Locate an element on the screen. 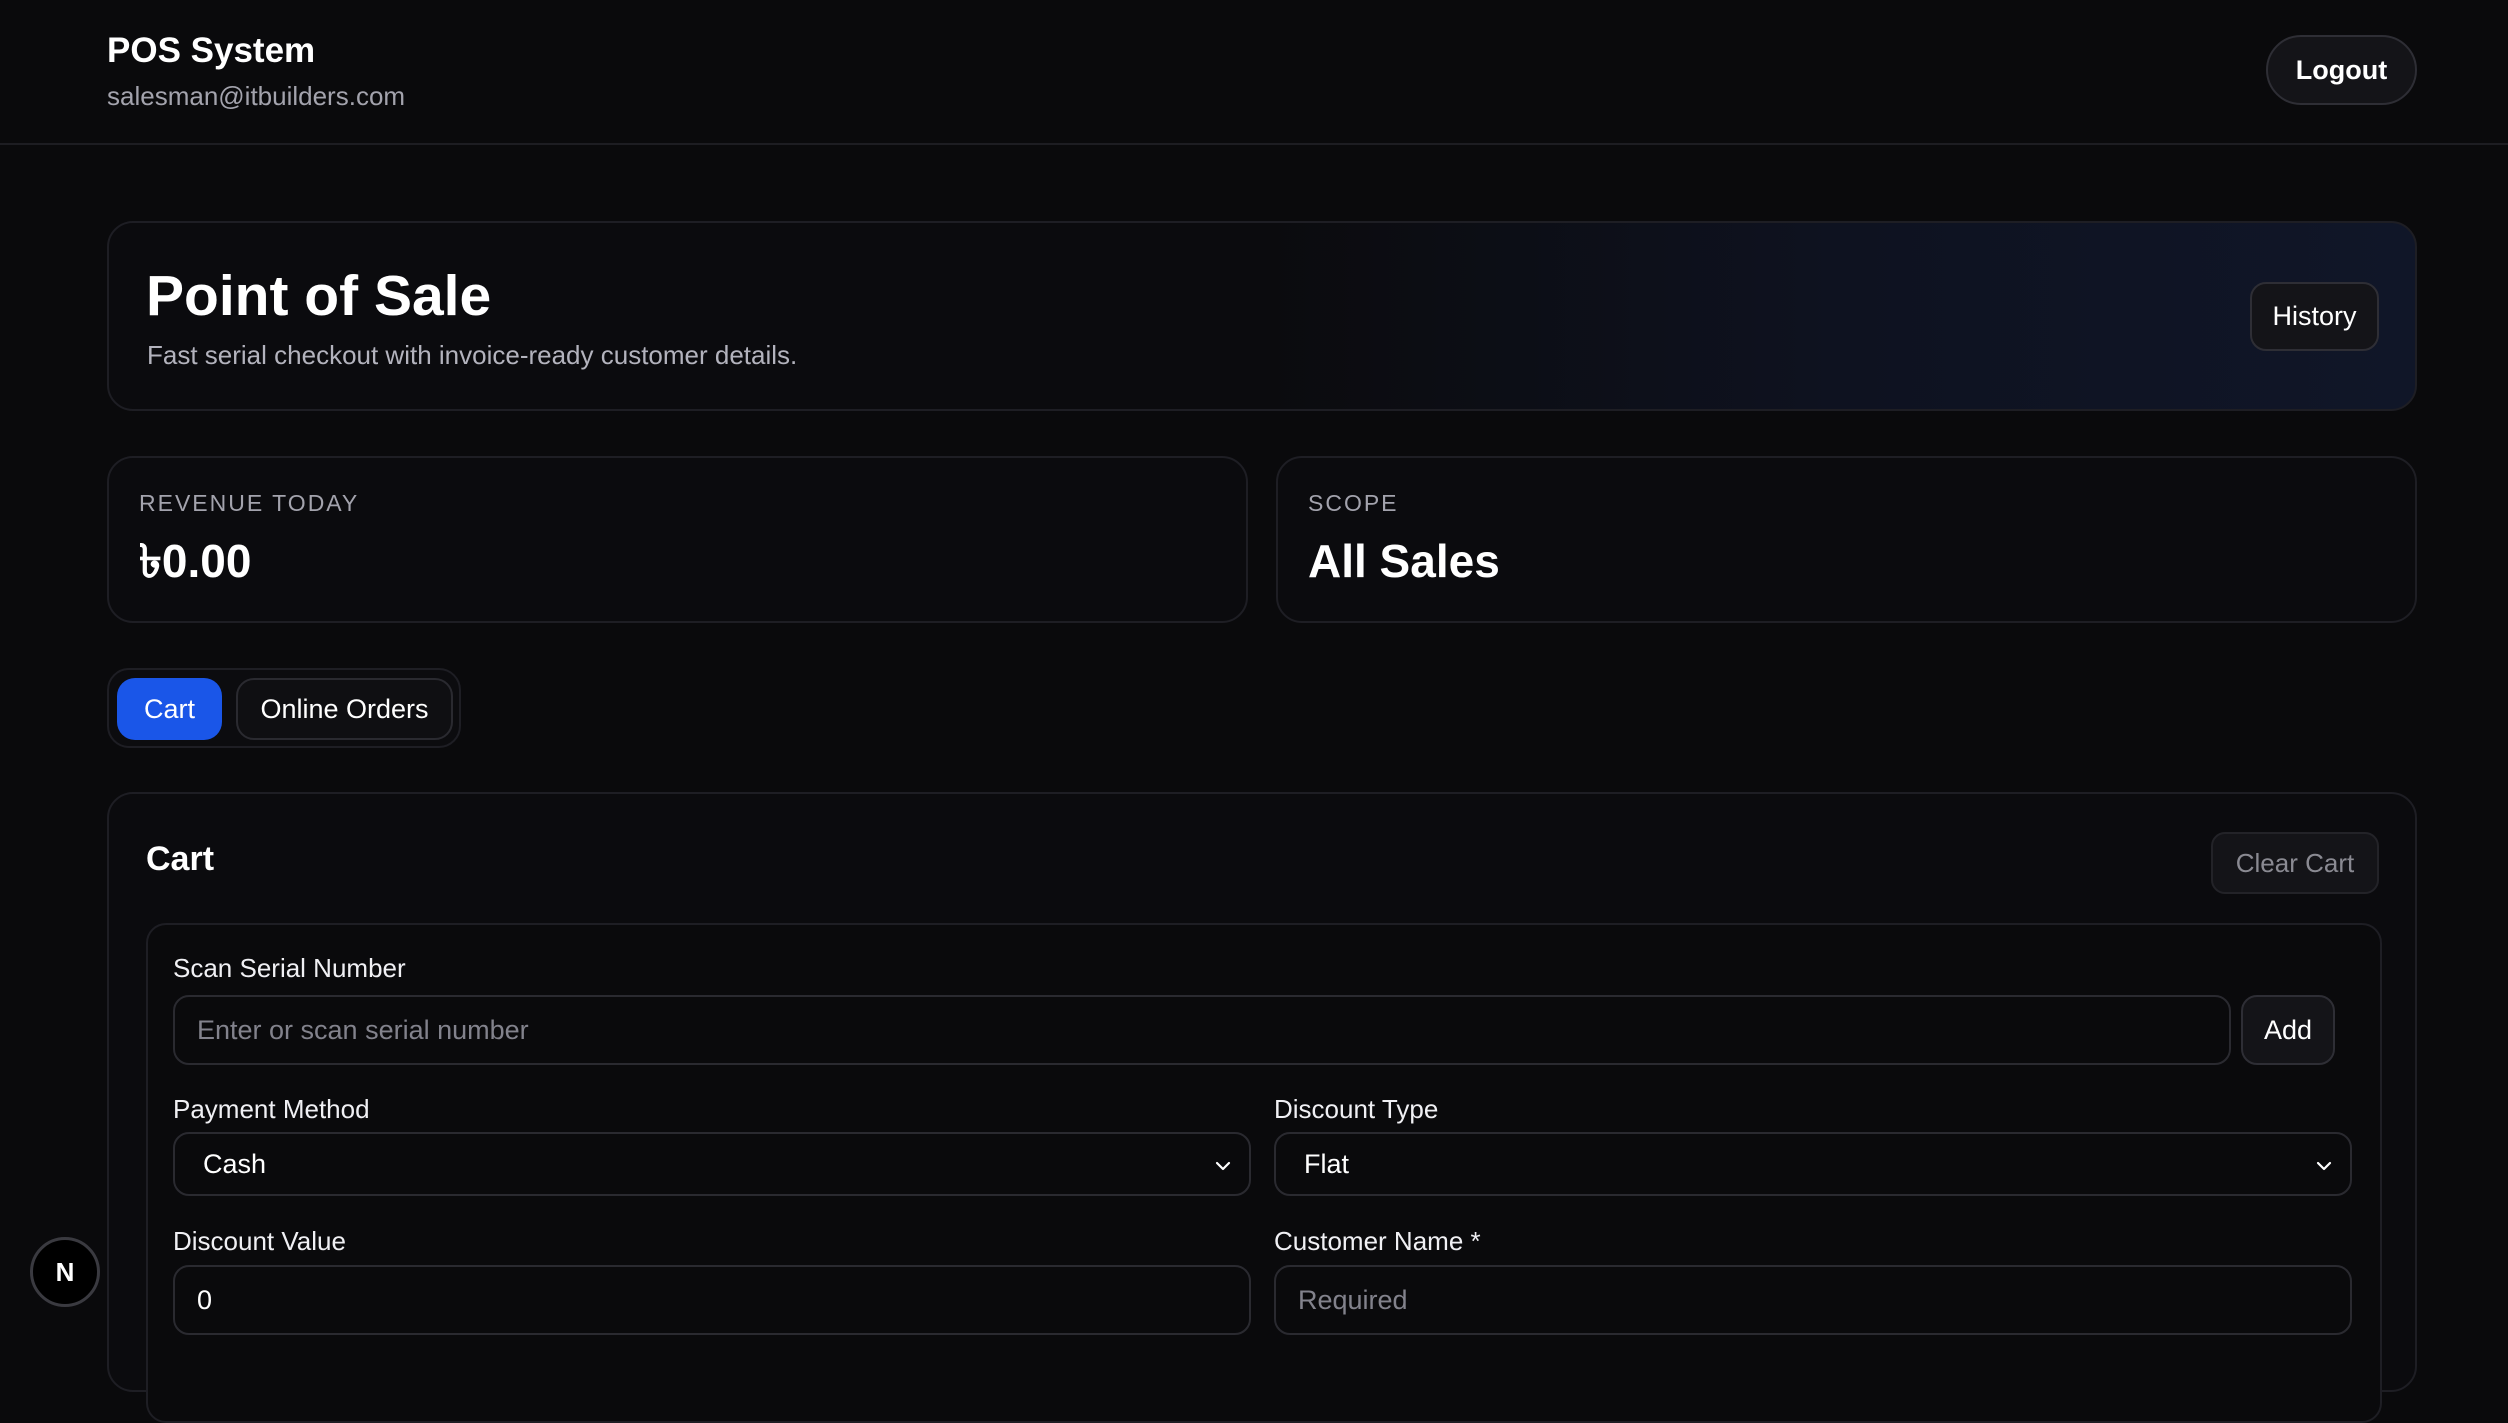  revenue-label: REVENUE TODAY is located at coordinates (249, 503).